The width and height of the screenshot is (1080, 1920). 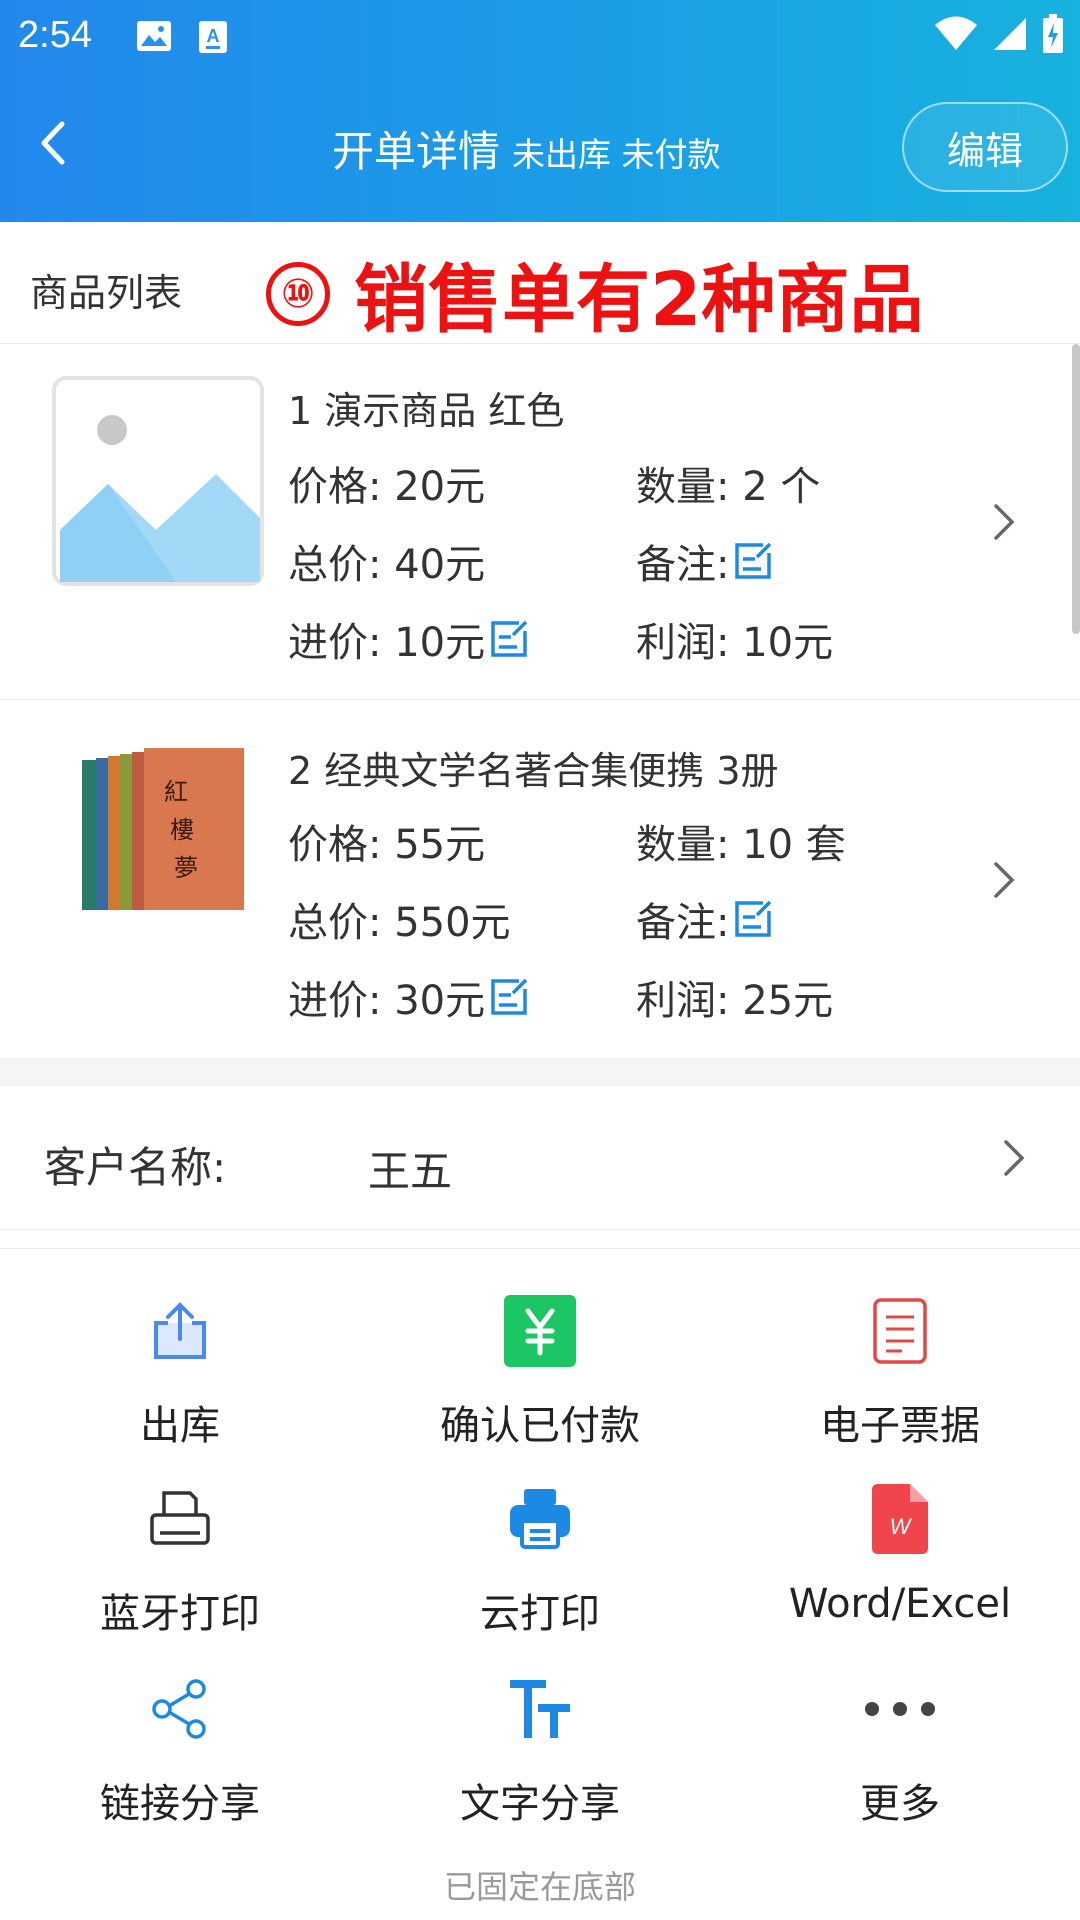 I want to click on action-label: 更多, so click(x=900, y=1804).